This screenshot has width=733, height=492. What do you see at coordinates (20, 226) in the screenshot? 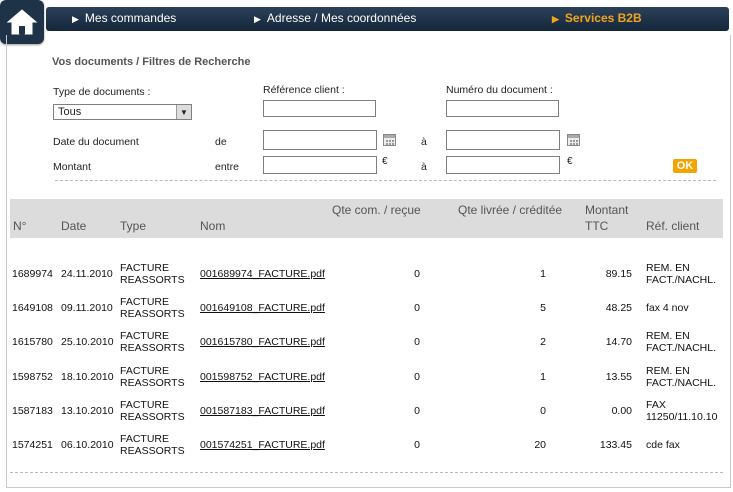
I see `col-header-num: N°` at bounding box center [20, 226].